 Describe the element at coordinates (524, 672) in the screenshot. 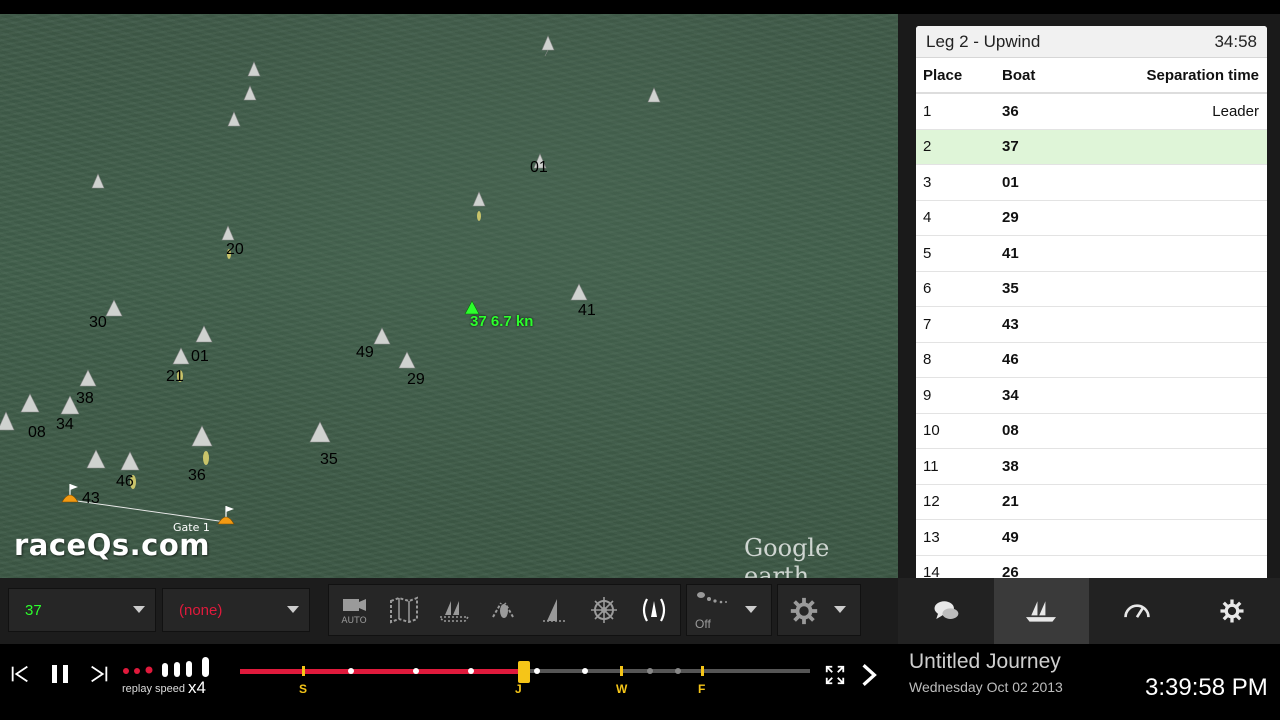

I see `timeline-scrubber` at that location.